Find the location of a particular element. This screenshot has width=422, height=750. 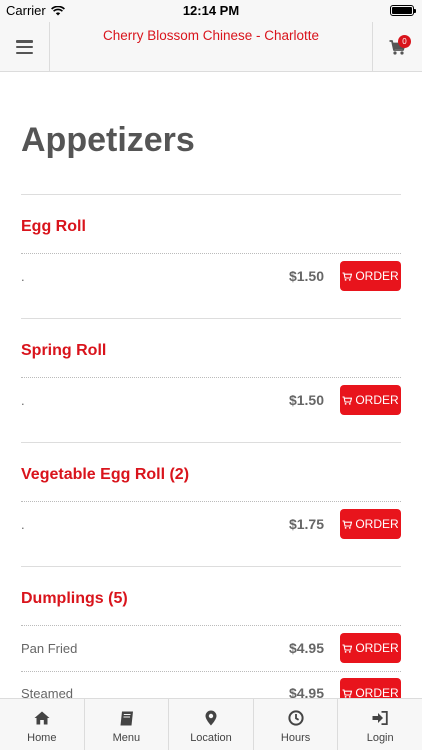

restaurant-title: Cherry Blossom Chinese - Charlotte is located at coordinates (211, 35).